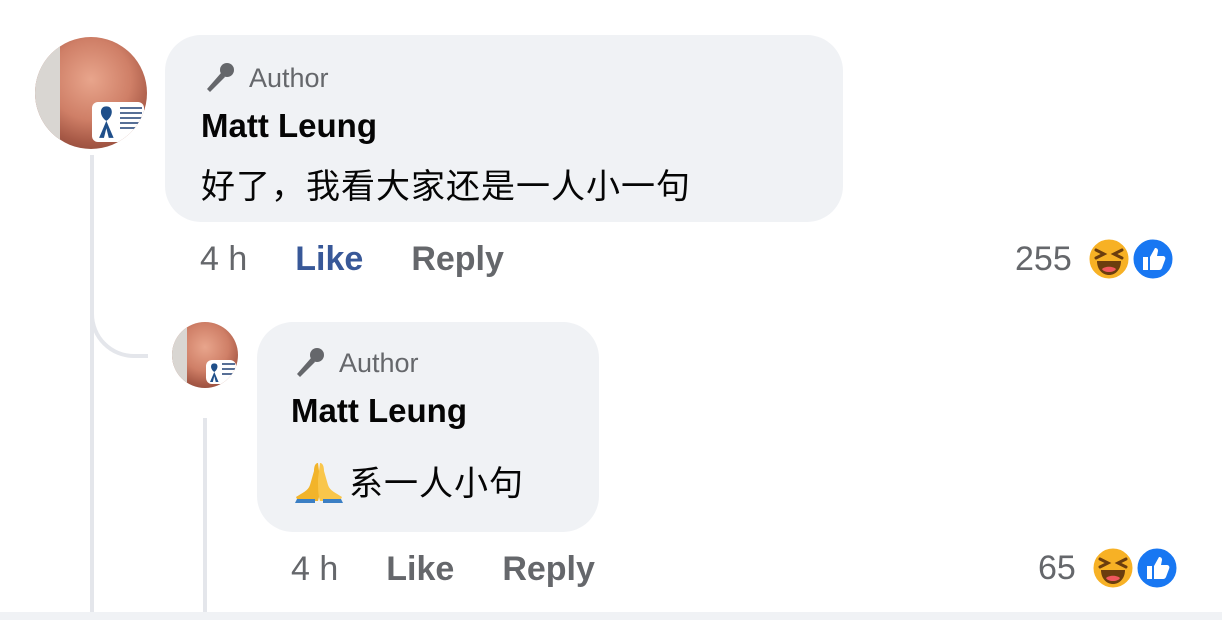  I want to click on comment-text-row: 系一人小句, so click(428, 480).